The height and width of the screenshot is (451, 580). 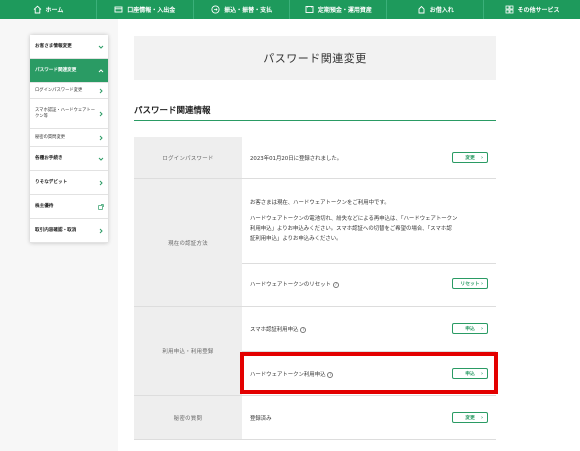 I want to click on token-reset-text: ハードウェアトークンのリセット, so click(x=290, y=285).